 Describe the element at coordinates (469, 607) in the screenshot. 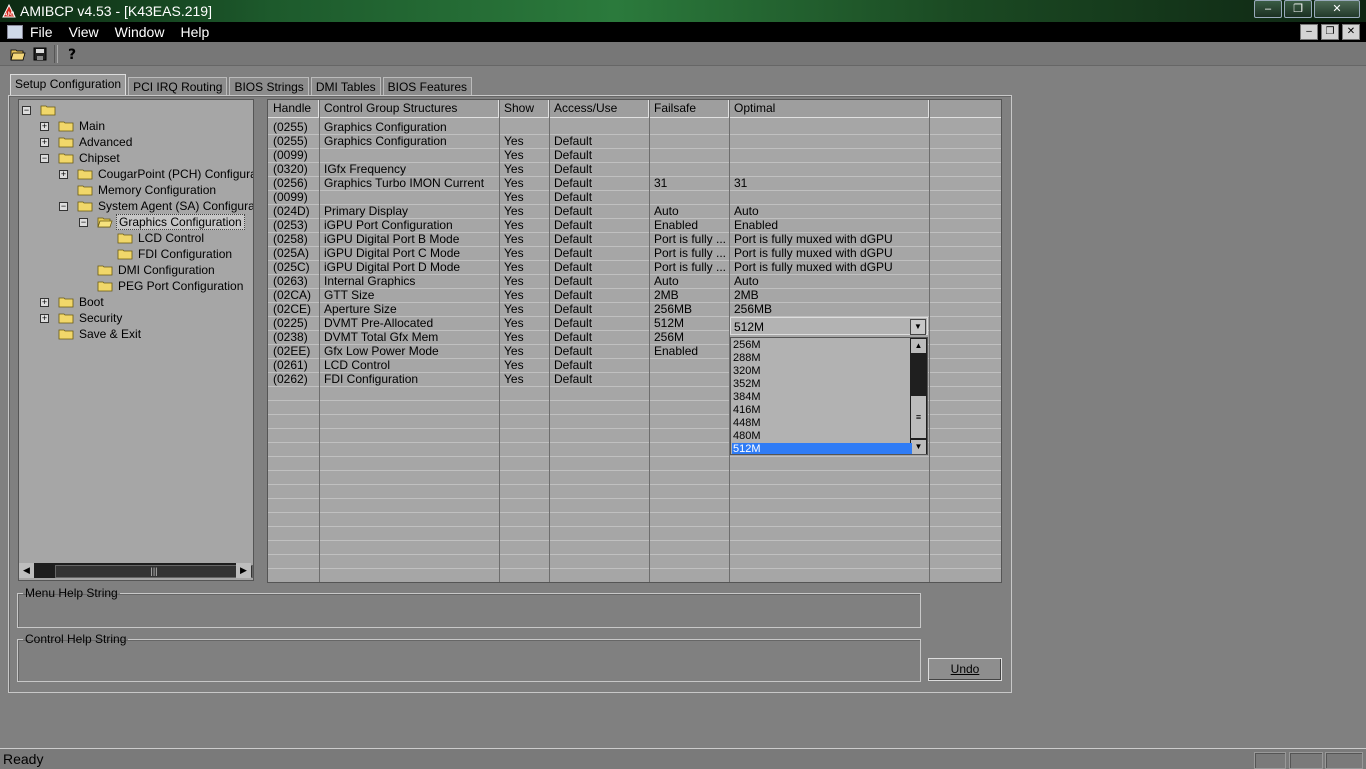

I see `menu-help-box: Menu Help String` at that location.